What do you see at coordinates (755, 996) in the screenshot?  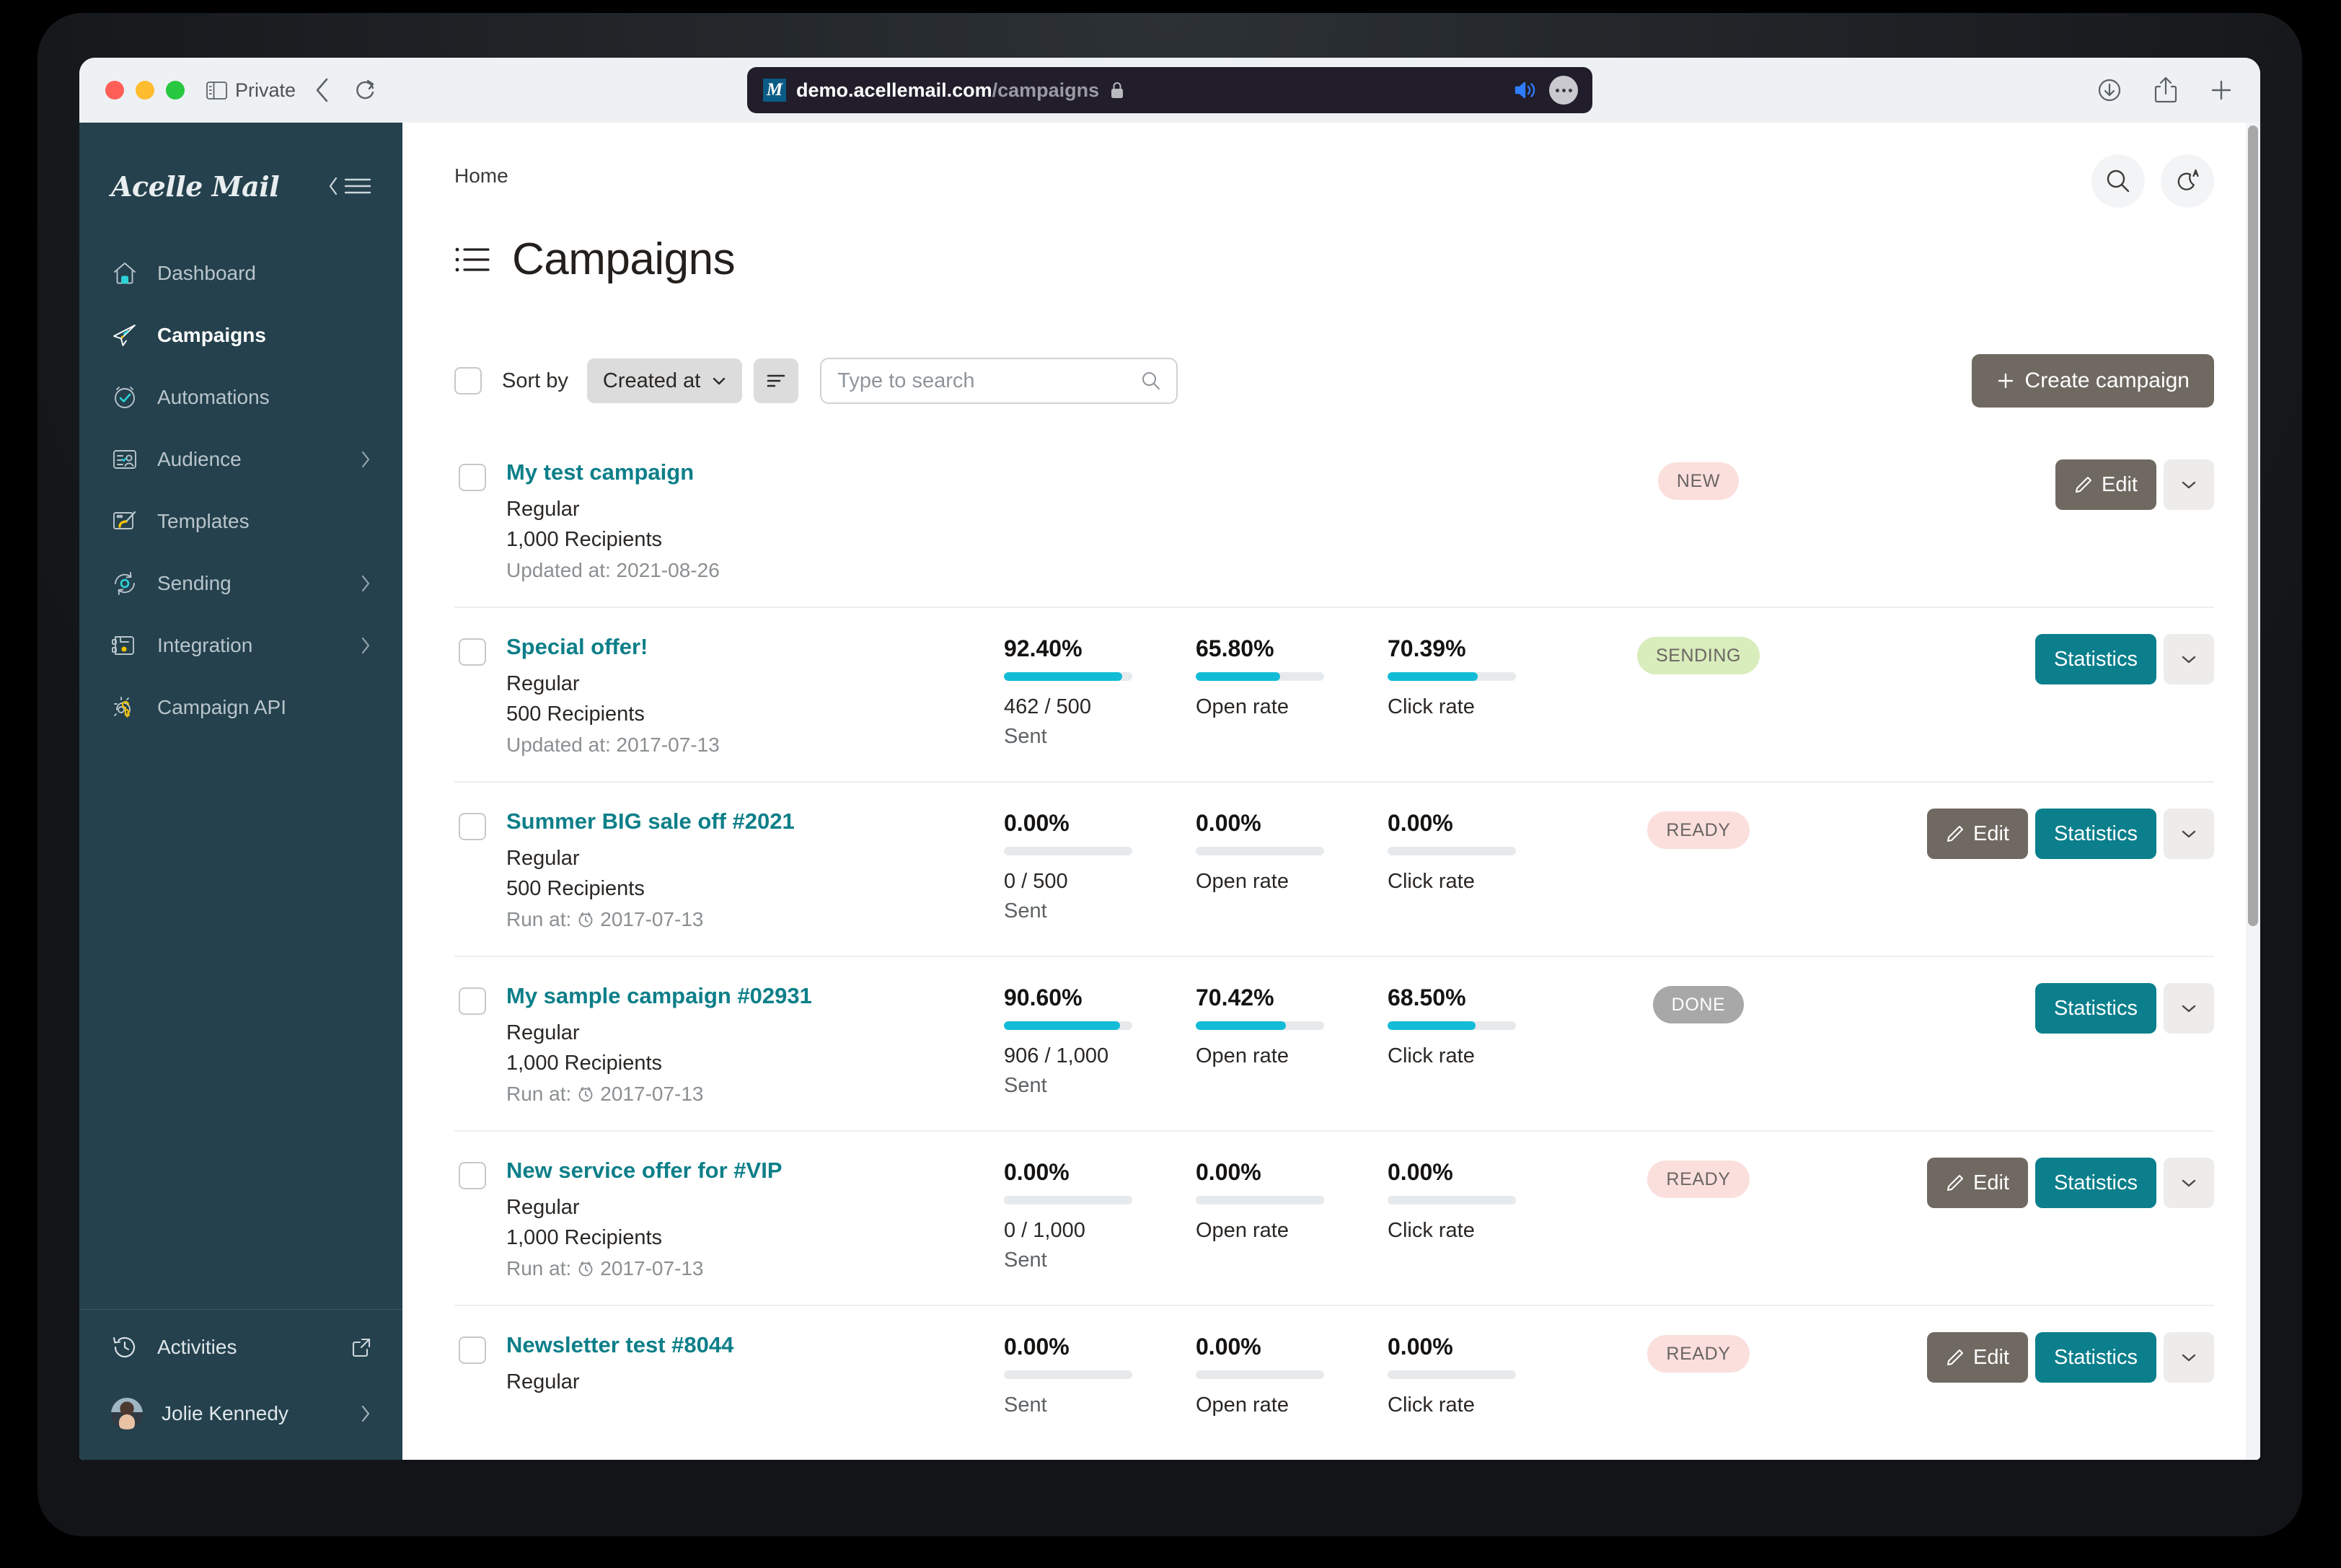 I see `campaign-name-link: My sample campaign #02931` at bounding box center [755, 996].